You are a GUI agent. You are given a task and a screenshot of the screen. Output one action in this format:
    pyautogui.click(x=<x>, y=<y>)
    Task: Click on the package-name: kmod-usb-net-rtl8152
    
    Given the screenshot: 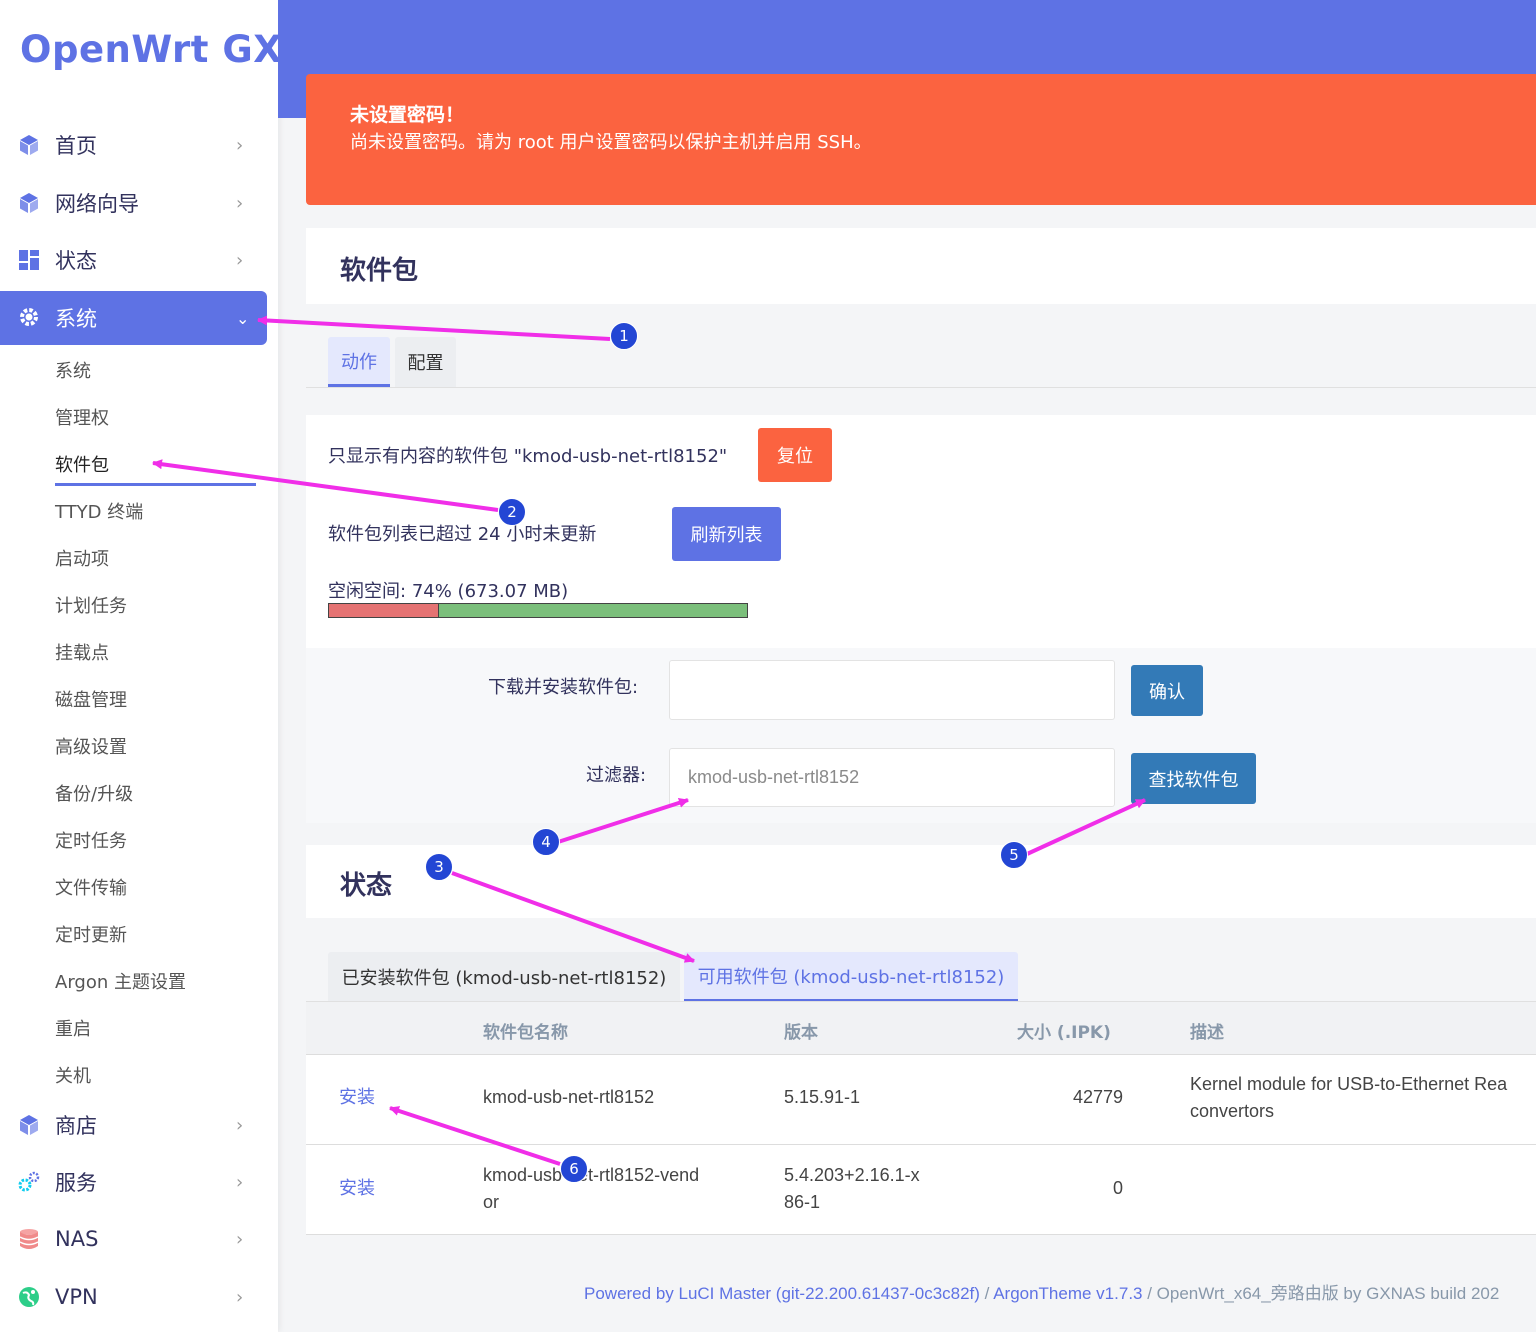 What is the action you would take?
    pyautogui.click(x=569, y=1097)
    